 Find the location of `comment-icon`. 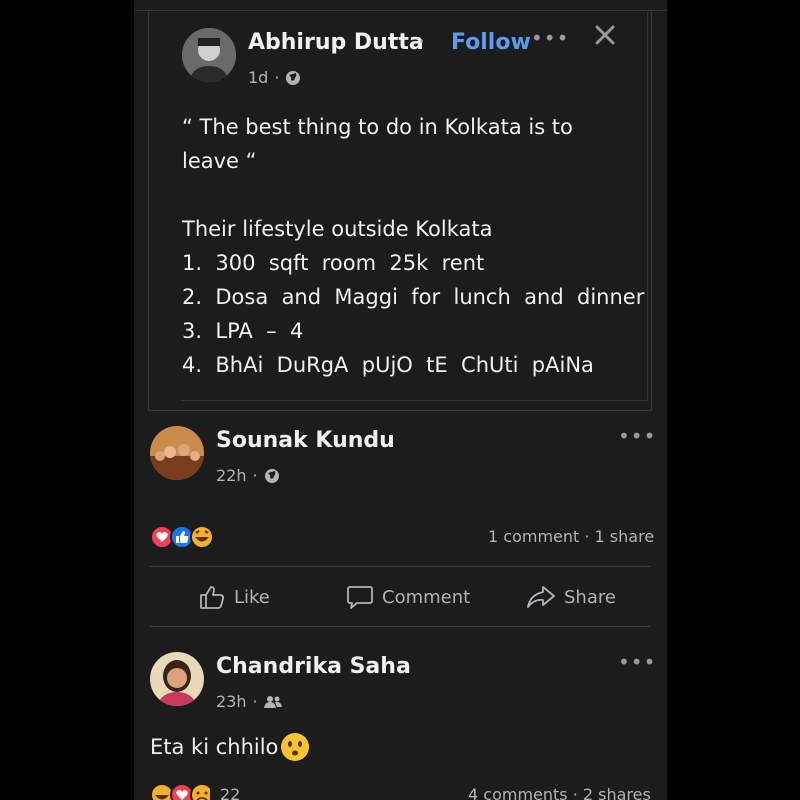

comment-icon is located at coordinates (360, 597).